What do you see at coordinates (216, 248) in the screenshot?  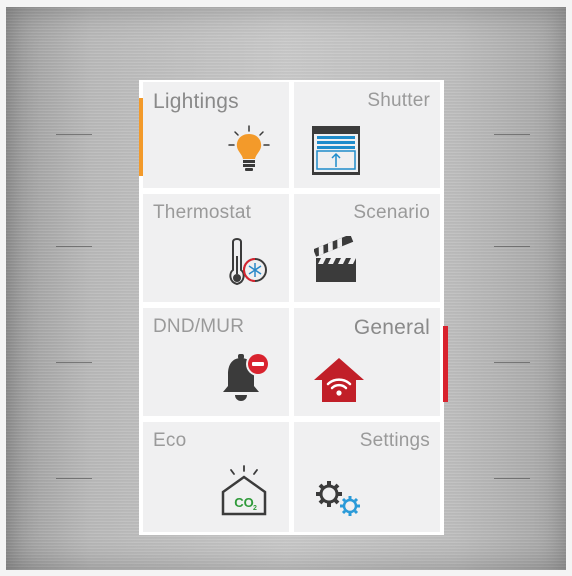 I see `tile-thermostat: Thermostat` at bounding box center [216, 248].